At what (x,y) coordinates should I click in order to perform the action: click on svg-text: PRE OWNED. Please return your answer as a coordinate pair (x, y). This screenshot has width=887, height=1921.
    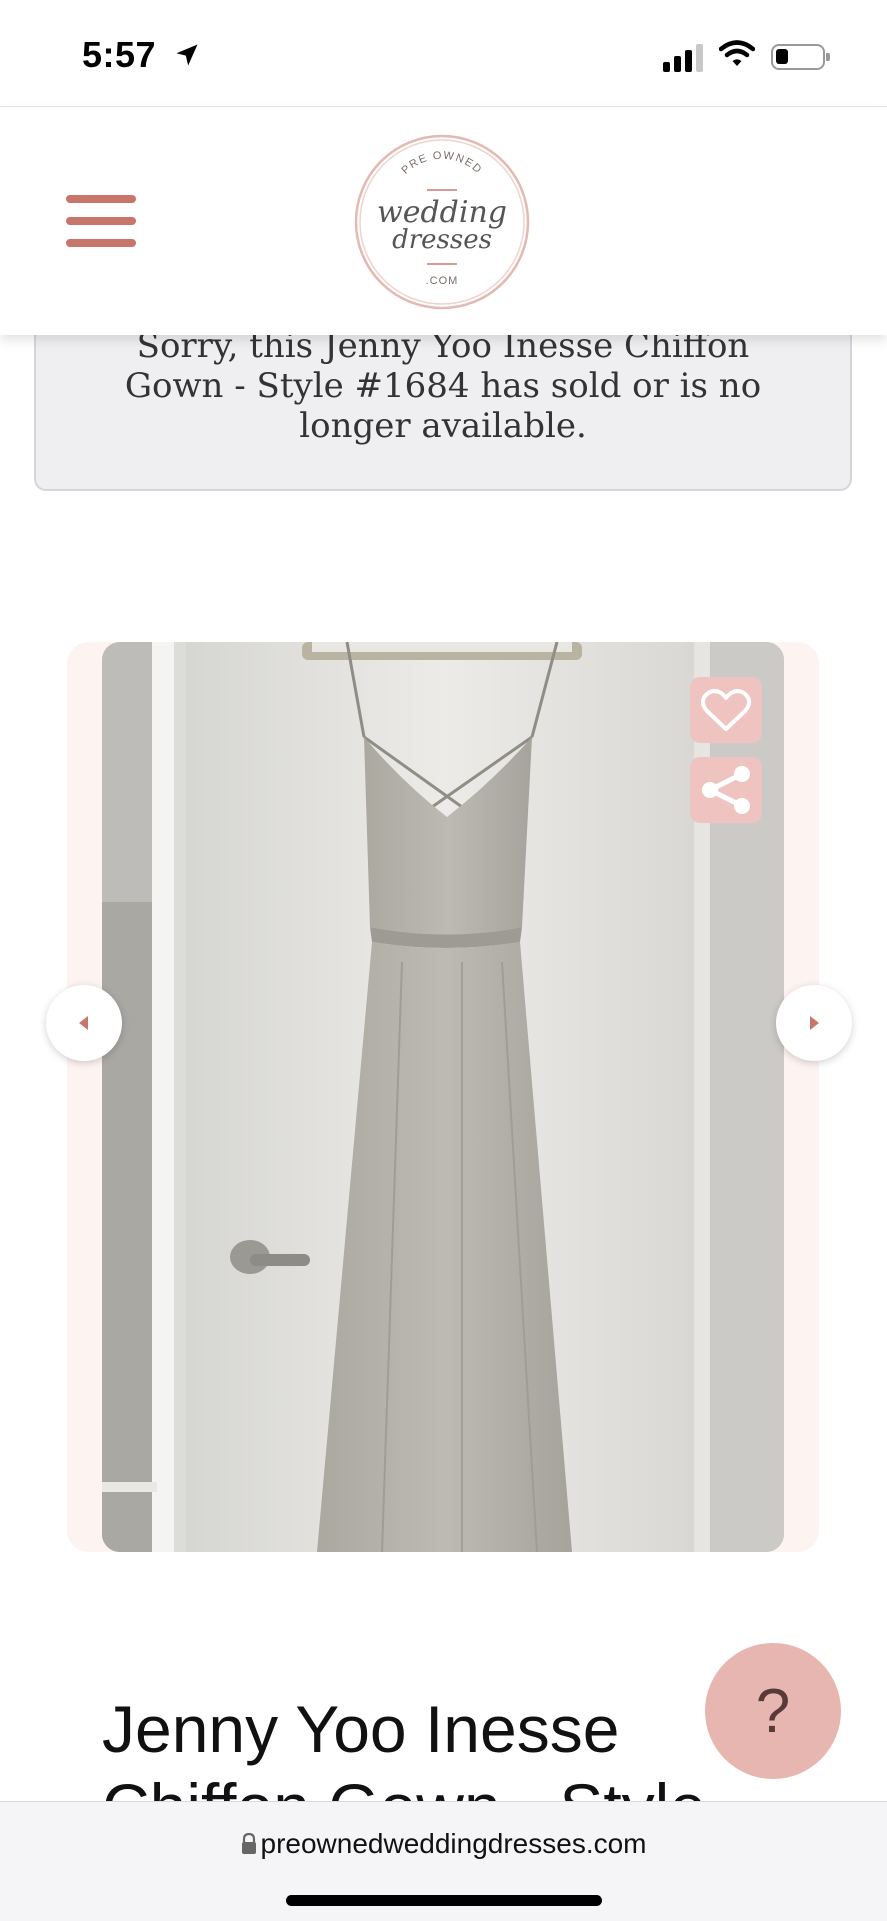
    Looking at the image, I should click on (441, 163).